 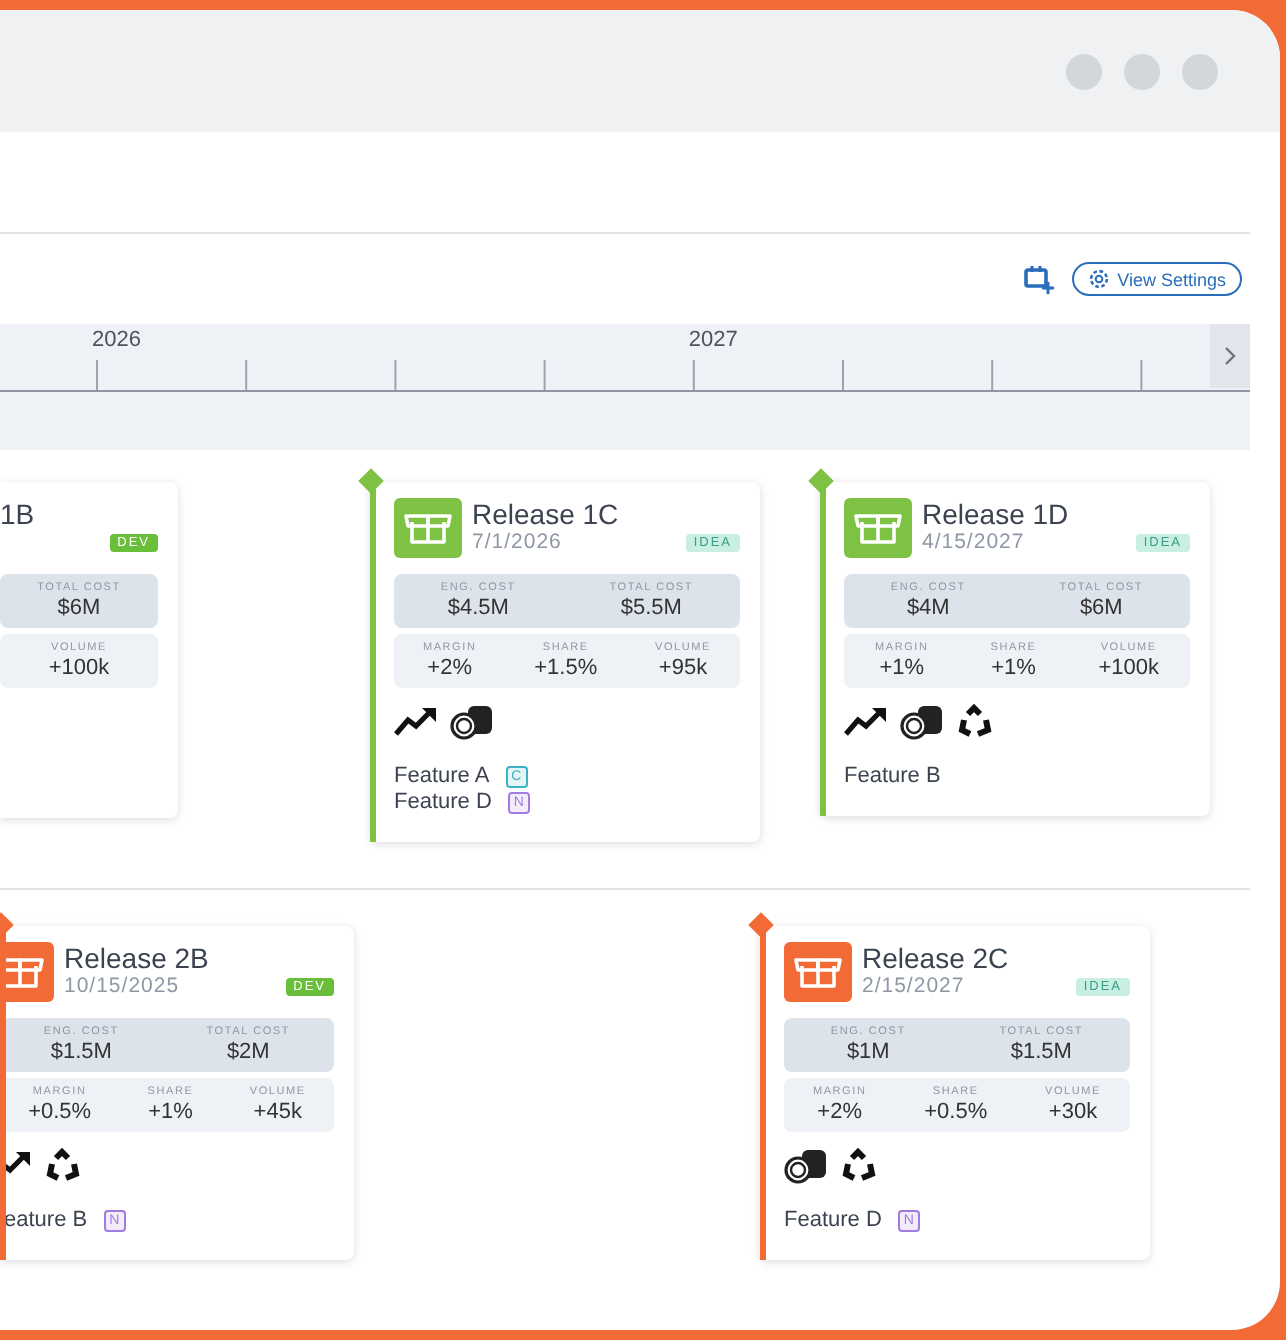 I want to click on chevron-right-icon, so click(x=1230, y=356).